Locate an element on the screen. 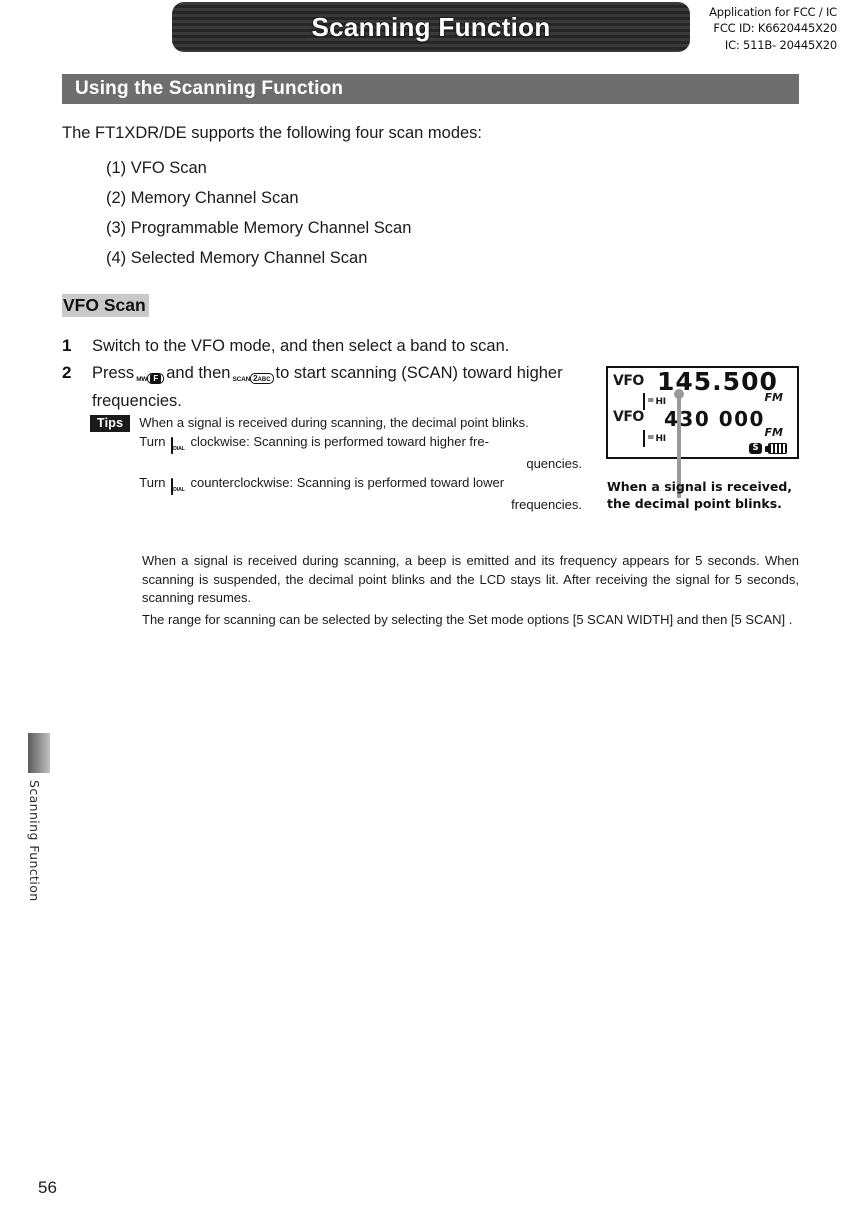 This screenshot has height=1207, width=845. scan-key-icon: SCAN 2ABC is located at coordinates (253, 376).